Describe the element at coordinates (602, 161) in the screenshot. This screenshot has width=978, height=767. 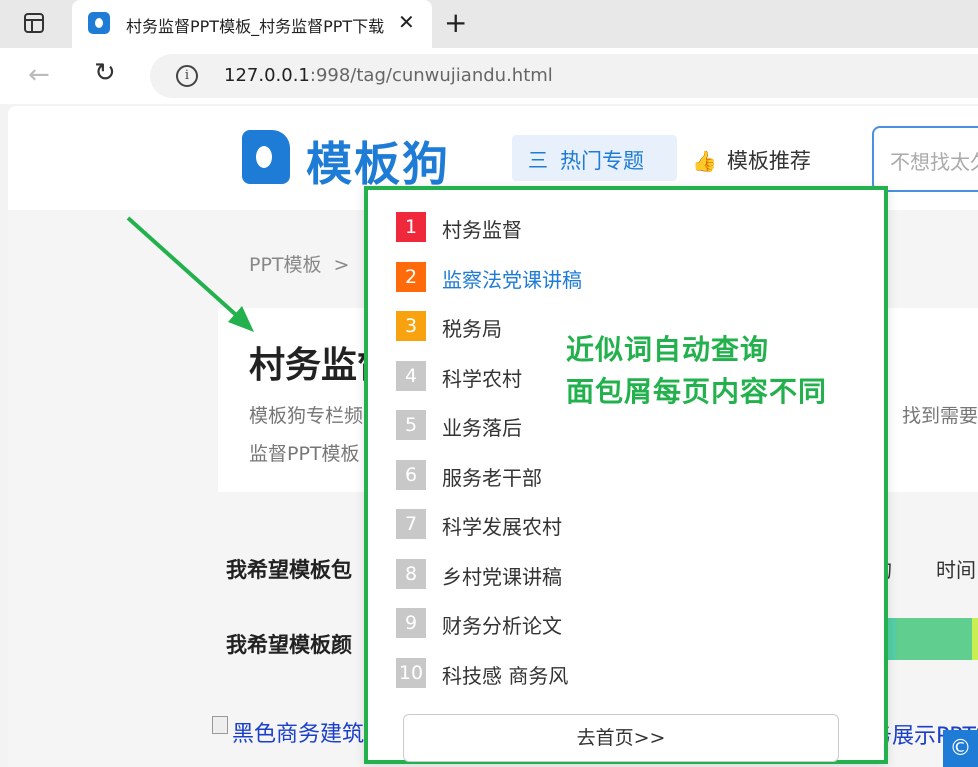
I see `nav-hot-topics-label: 热门专题` at that location.